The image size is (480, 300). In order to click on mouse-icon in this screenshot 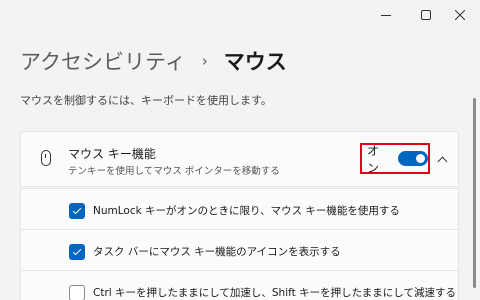, I will do `click(46, 158)`.